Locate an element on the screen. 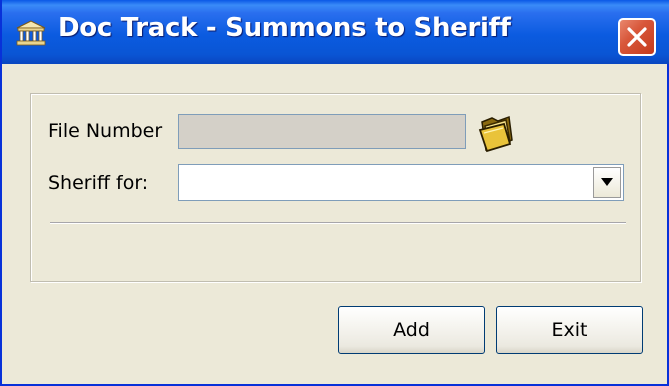 The image size is (669, 386). folder-icon is located at coordinates (496, 133).